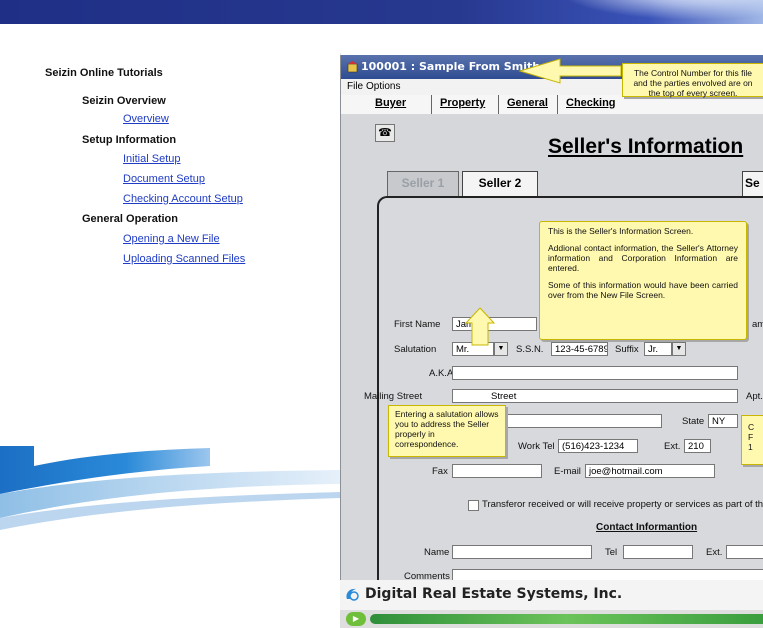 The width and height of the screenshot is (763, 628). I want to click on callout-arrows, so click(543, 202).